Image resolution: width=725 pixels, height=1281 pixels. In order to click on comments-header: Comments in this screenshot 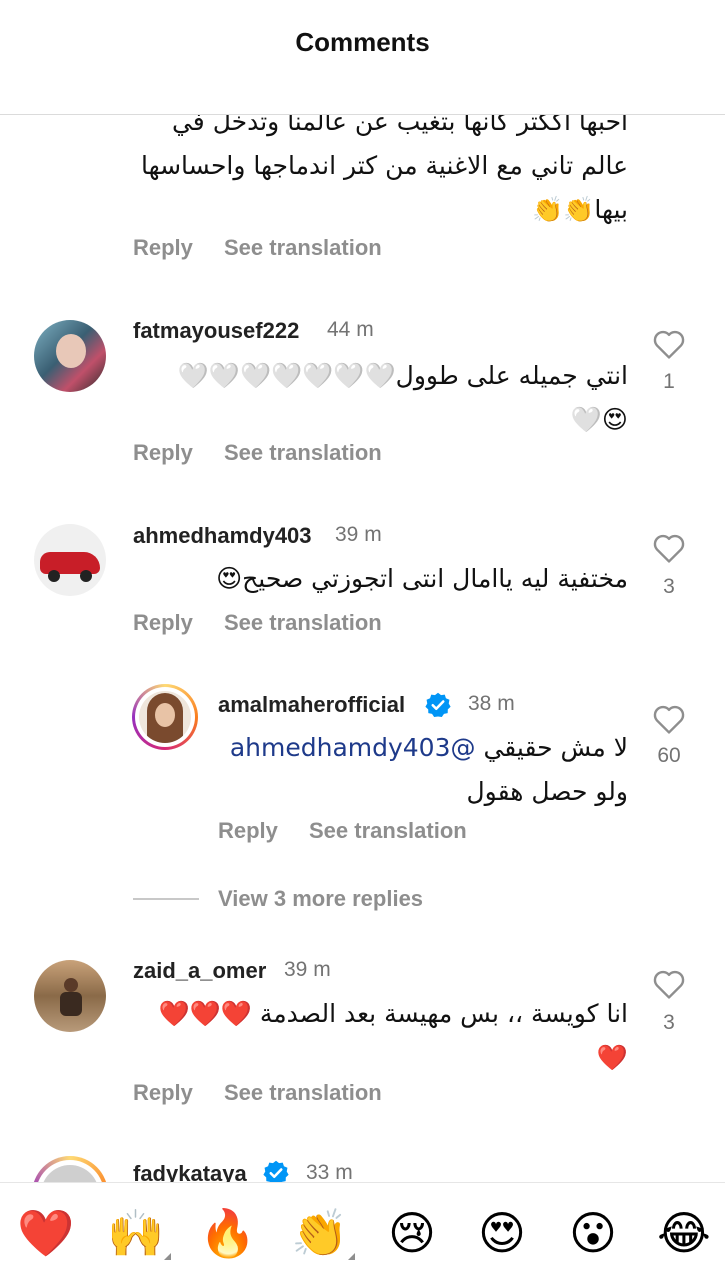, I will do `click(362, 57)`.